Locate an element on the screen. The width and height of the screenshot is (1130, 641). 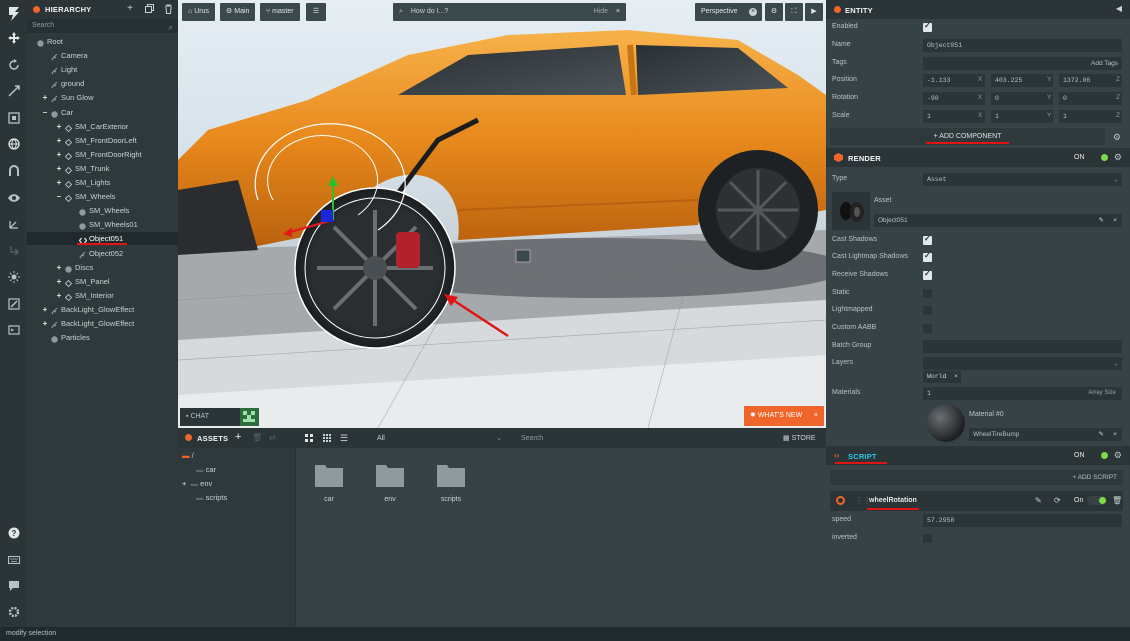
script-toggle is located at coordinates (1099, 455).